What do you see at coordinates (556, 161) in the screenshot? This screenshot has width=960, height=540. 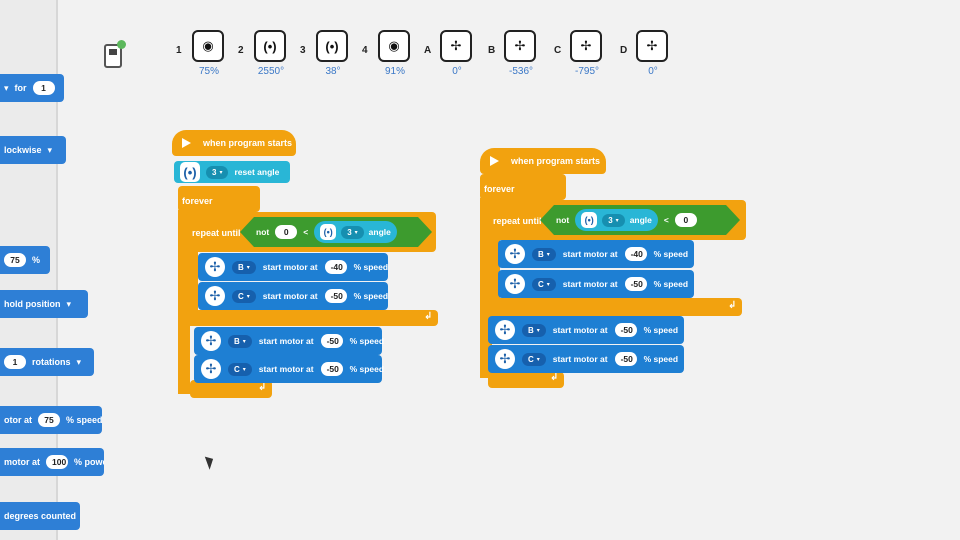 I see `block-label: when program starts` at bounding box center [556, 161].